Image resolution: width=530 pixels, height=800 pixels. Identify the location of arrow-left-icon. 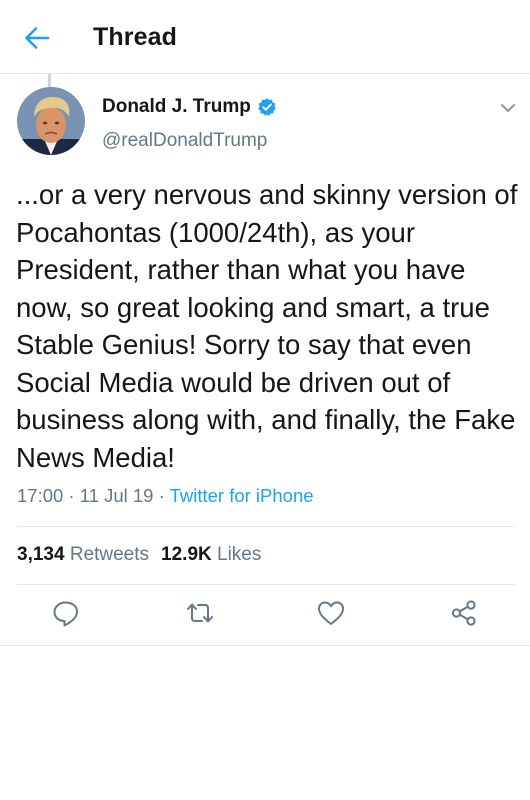
(37, 38).